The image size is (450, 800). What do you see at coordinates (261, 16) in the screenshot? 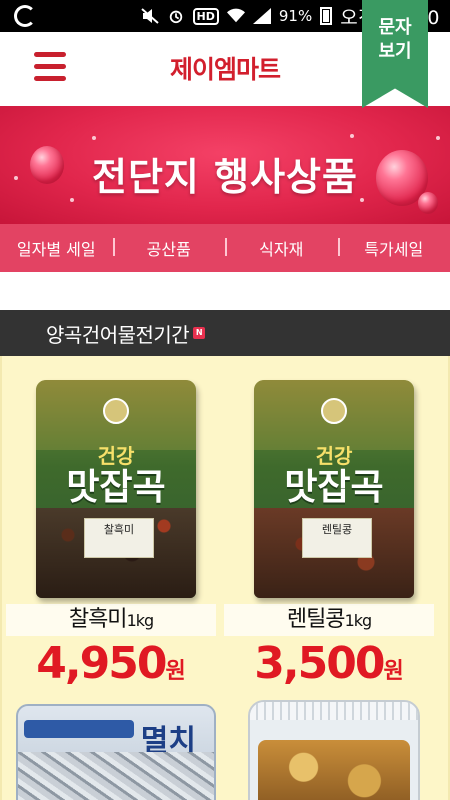
I see `signal-icon` at bounding box center [261, 16].